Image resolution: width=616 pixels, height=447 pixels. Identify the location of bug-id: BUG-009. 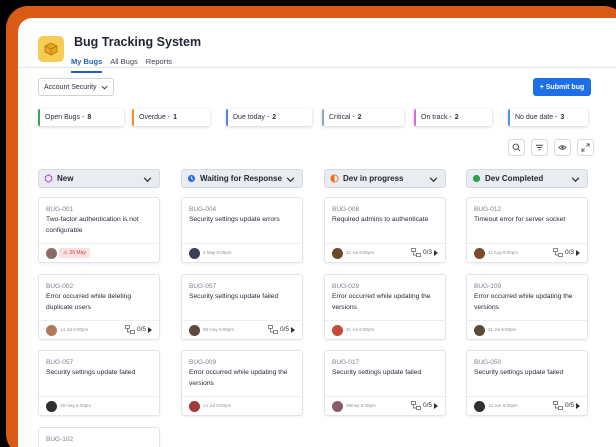
(203, 362).